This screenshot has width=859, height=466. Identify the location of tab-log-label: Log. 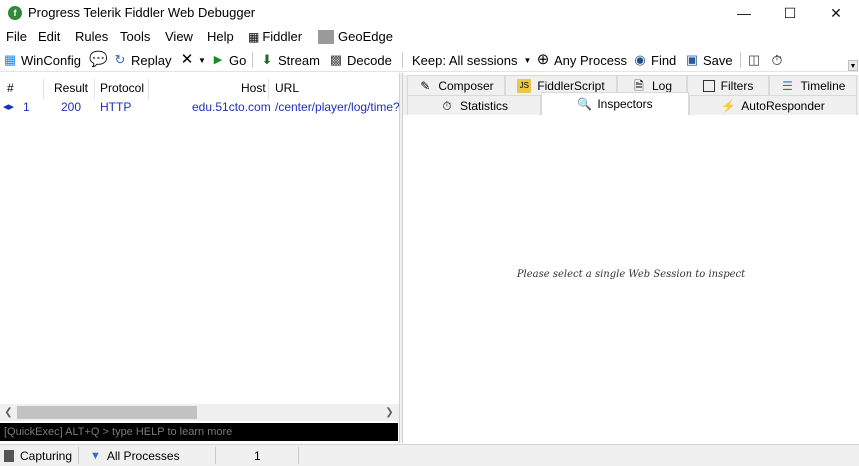
(662, 85).